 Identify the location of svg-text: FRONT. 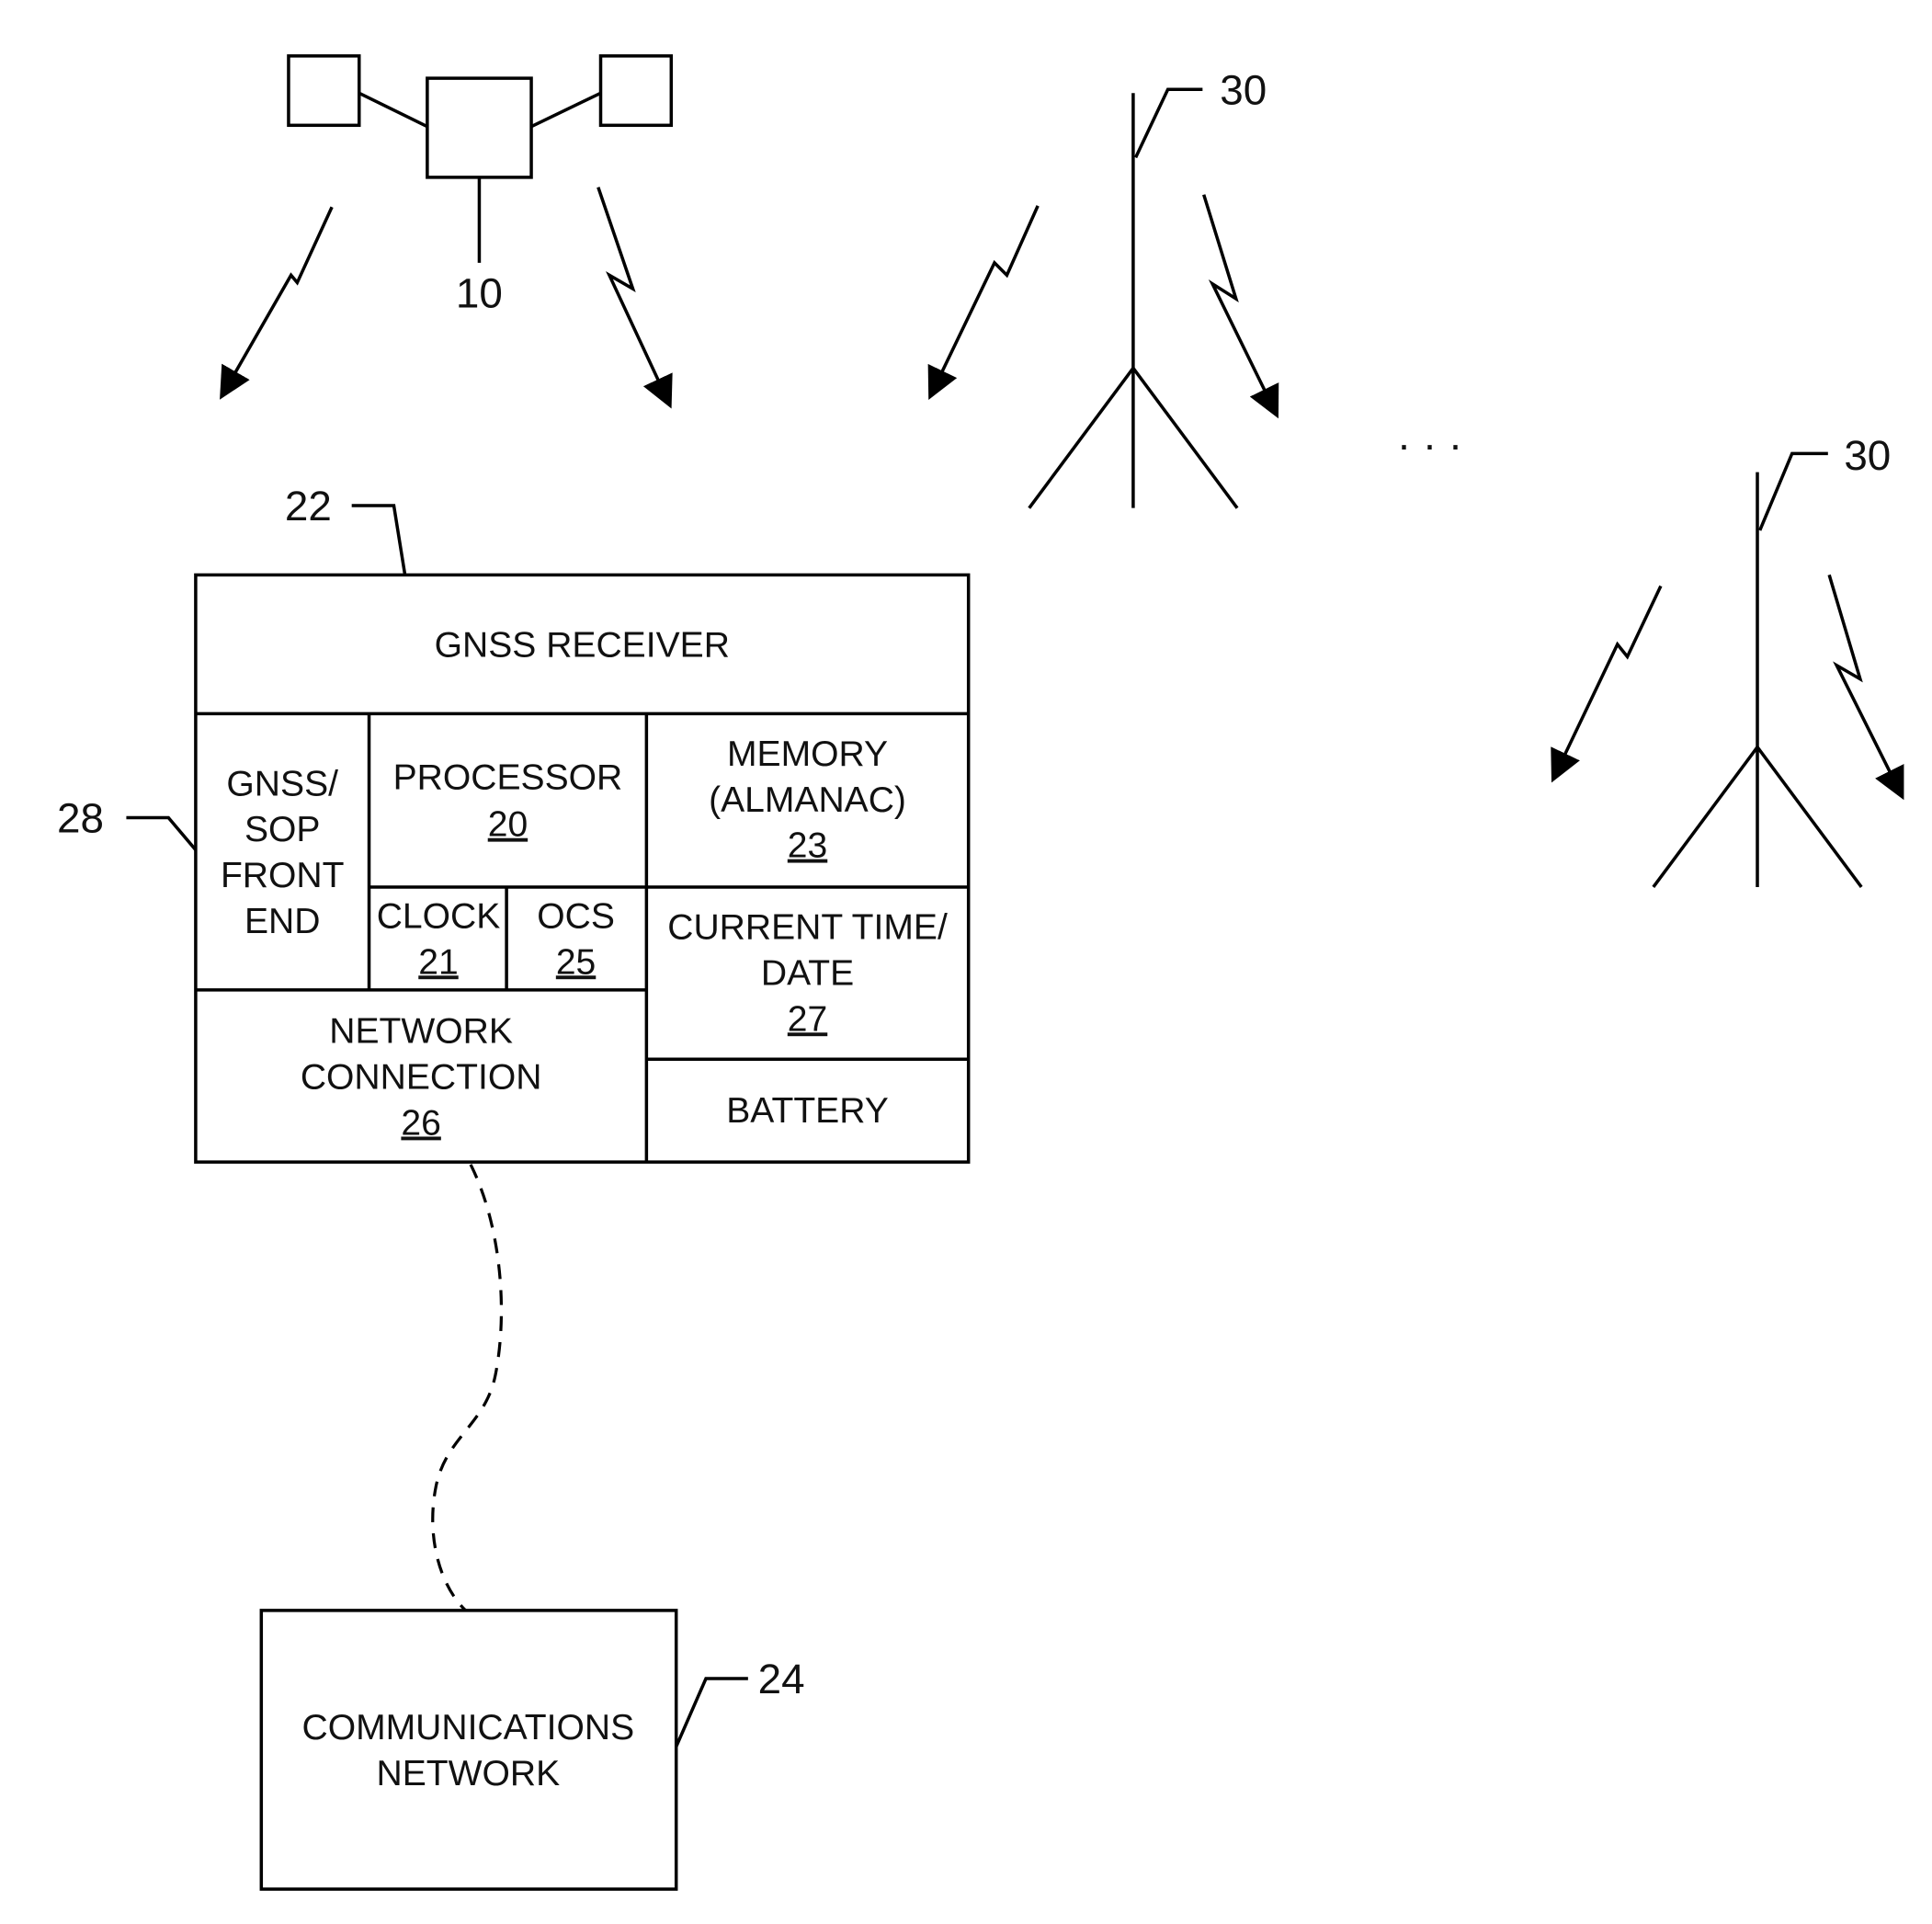
(283, 875).